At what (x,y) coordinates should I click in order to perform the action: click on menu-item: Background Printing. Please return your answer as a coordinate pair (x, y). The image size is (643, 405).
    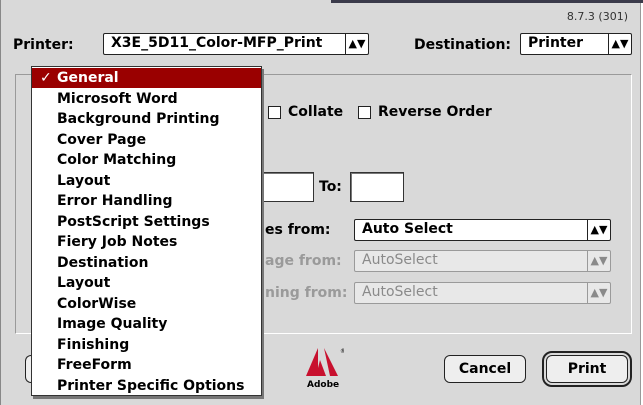
    Looking at the image, I should click on (146, 119).